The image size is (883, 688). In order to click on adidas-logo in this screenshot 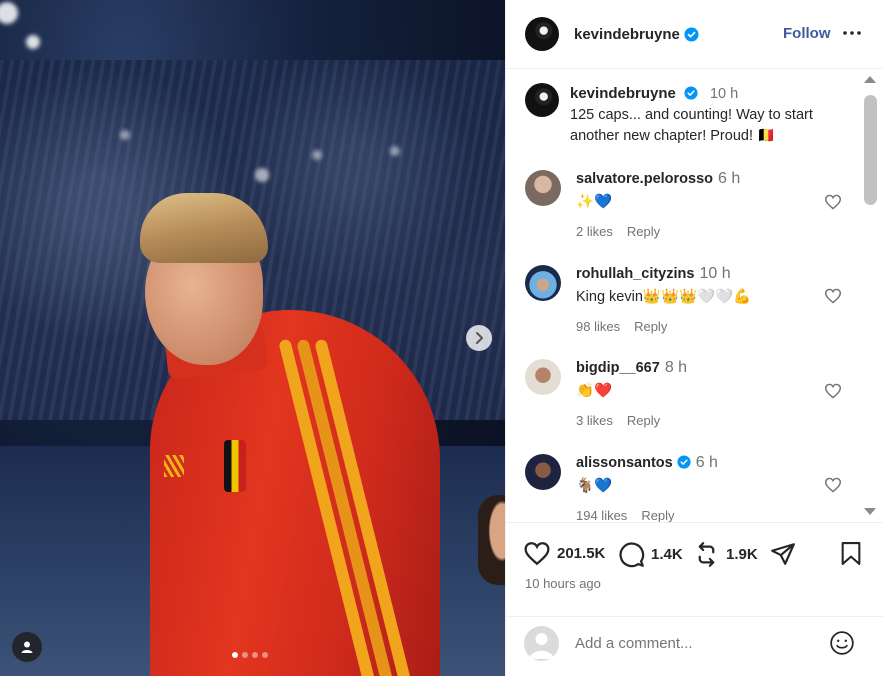, I will do `click(174, 466)`.